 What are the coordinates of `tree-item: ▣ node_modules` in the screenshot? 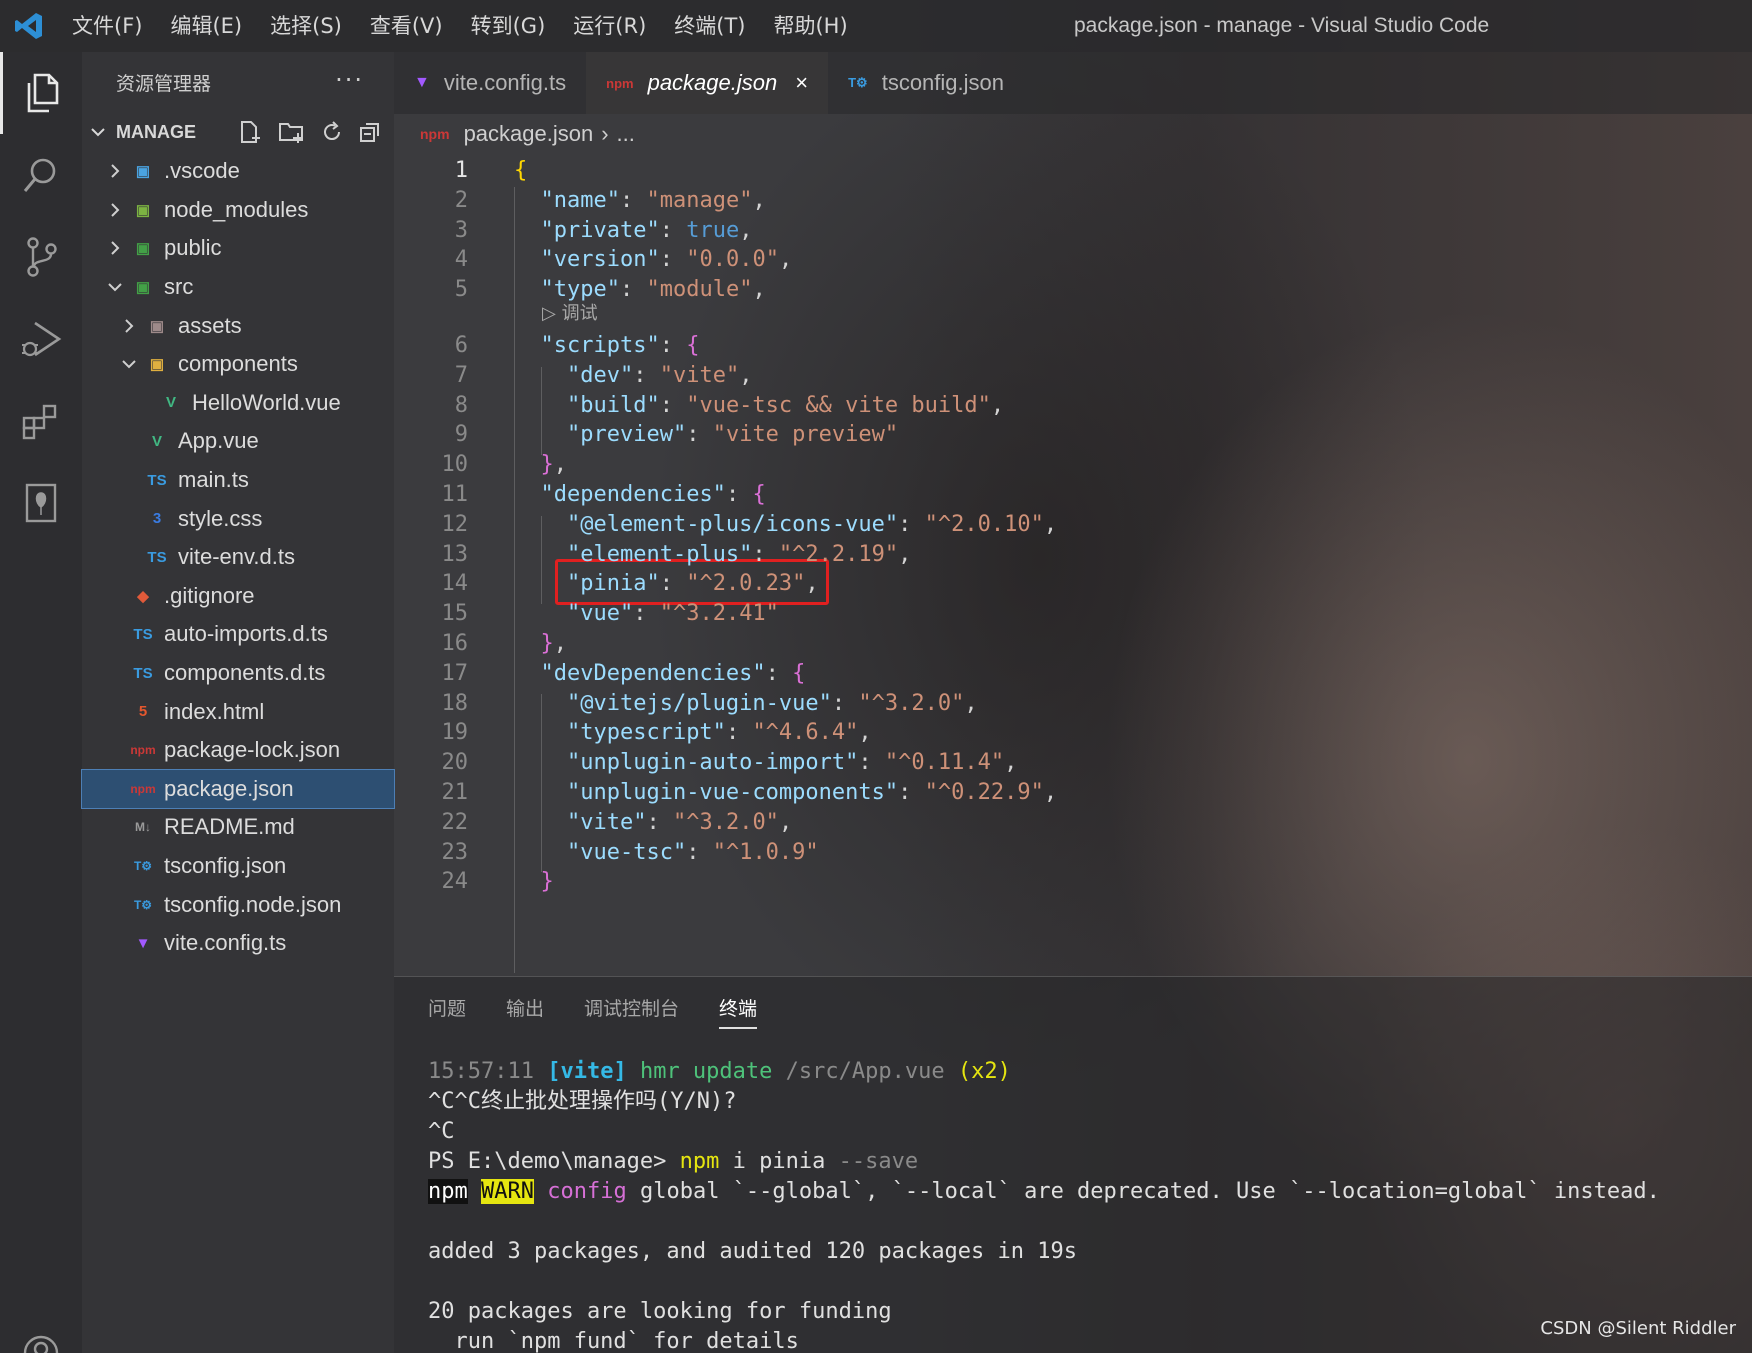 It's located at (238, 210).